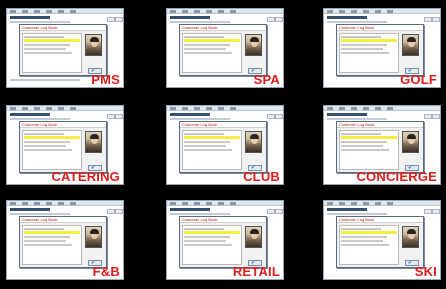 This screenshot has width=446, height=289. Describe the element at coordinates (266, 79) in the screenshot. I see `module-label: SPA` at that location.